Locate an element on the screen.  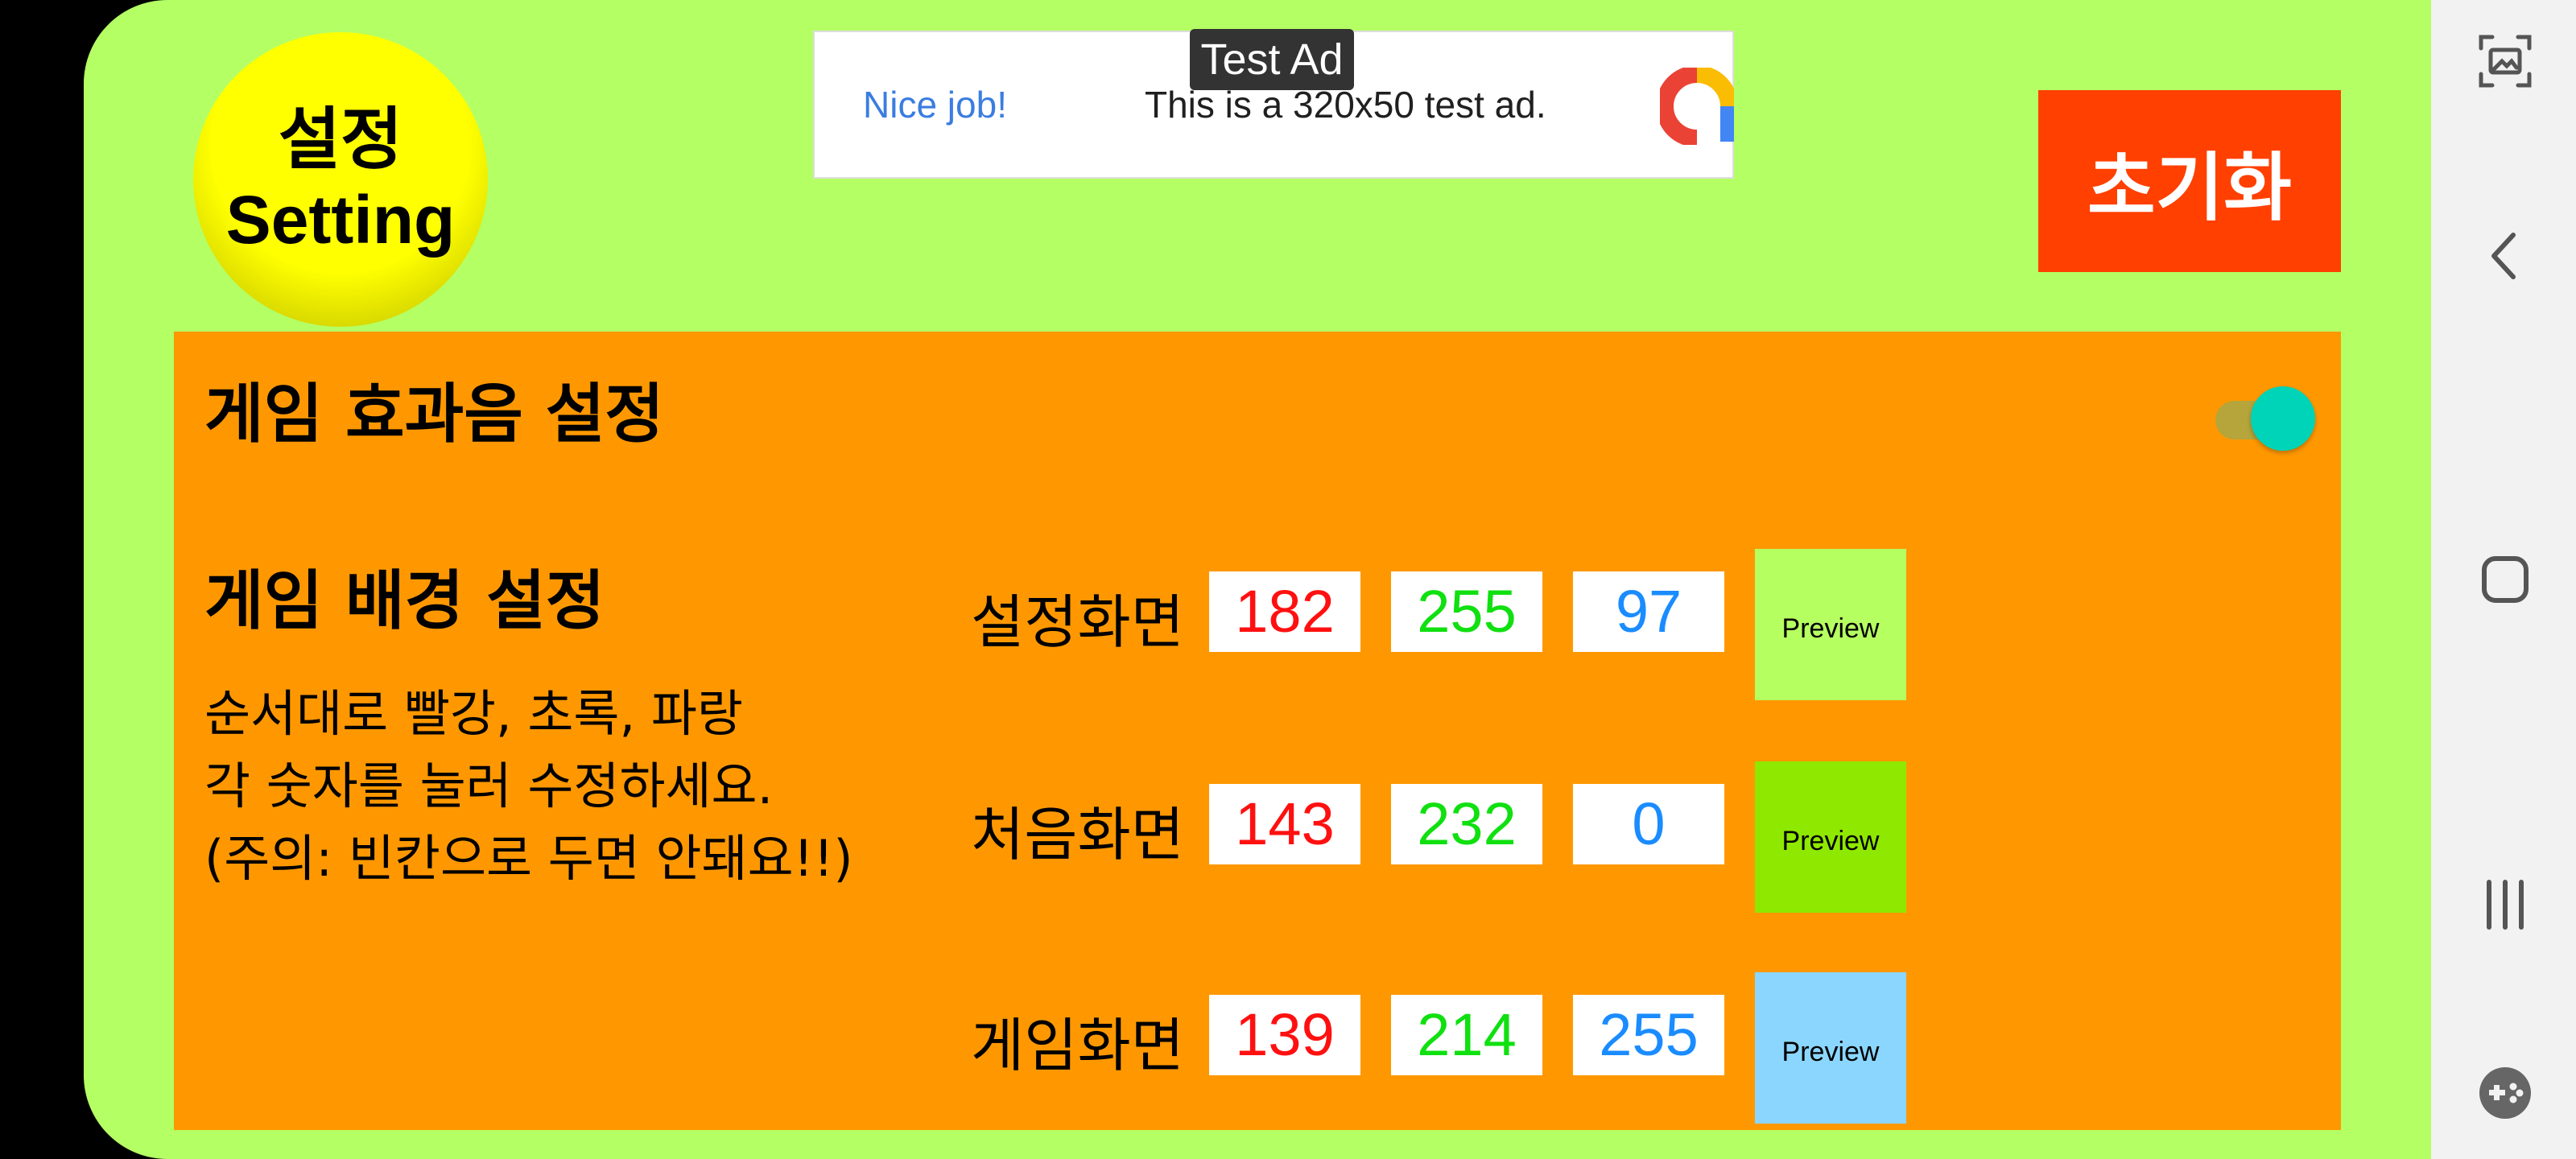
background-setting-label: 게임 배경 설정 is located at coordinates (404, 600).